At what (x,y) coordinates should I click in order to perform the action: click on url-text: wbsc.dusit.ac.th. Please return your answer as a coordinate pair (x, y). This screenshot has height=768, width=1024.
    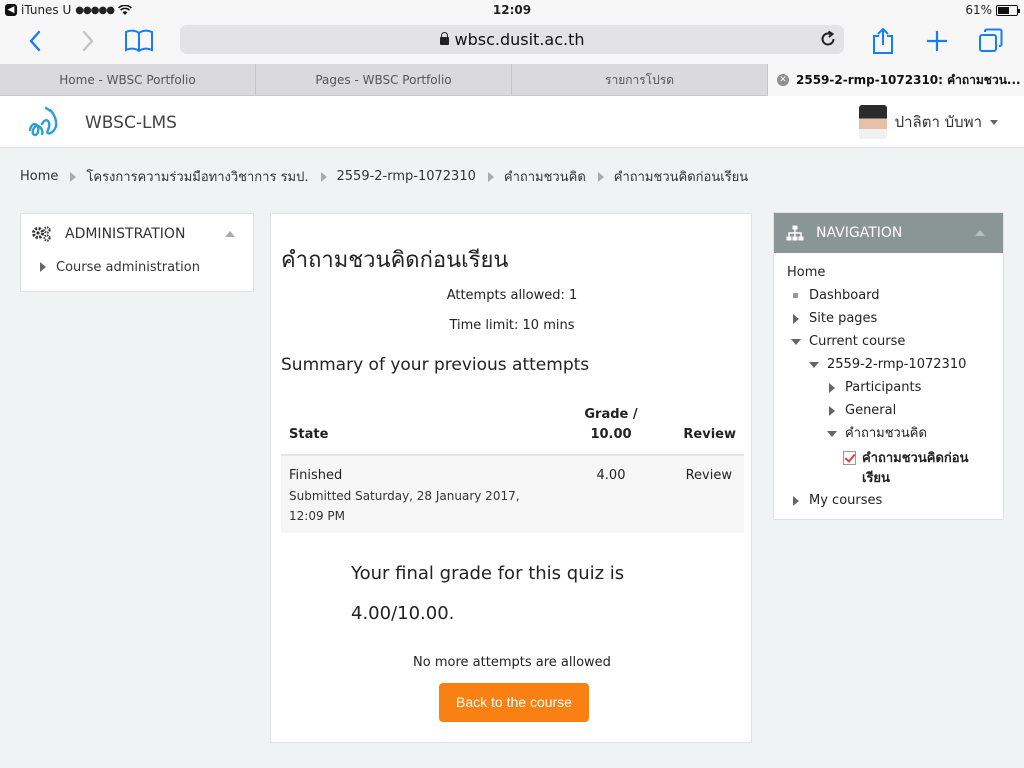
    Looking at the image, I should click on (519, 39).